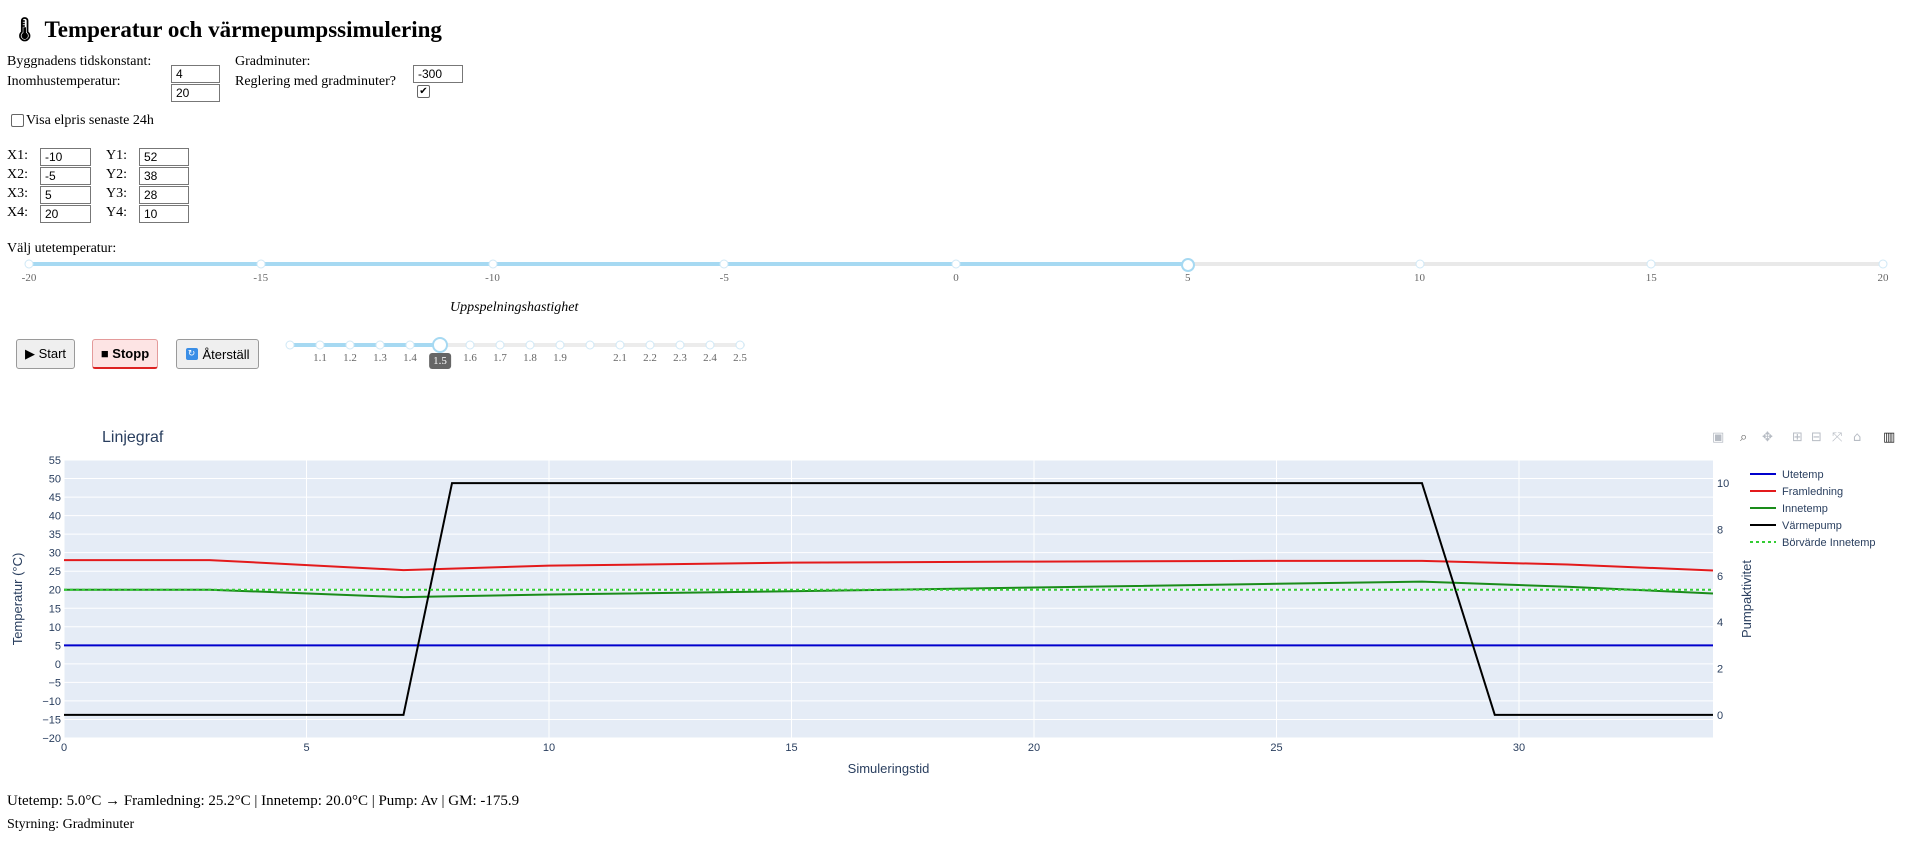 The width and height of the screenshot is (1911, 863). Describe the element at coordinates (125, 354) in the screenshot. I see `stop-button: ■ Stopp` at that location.